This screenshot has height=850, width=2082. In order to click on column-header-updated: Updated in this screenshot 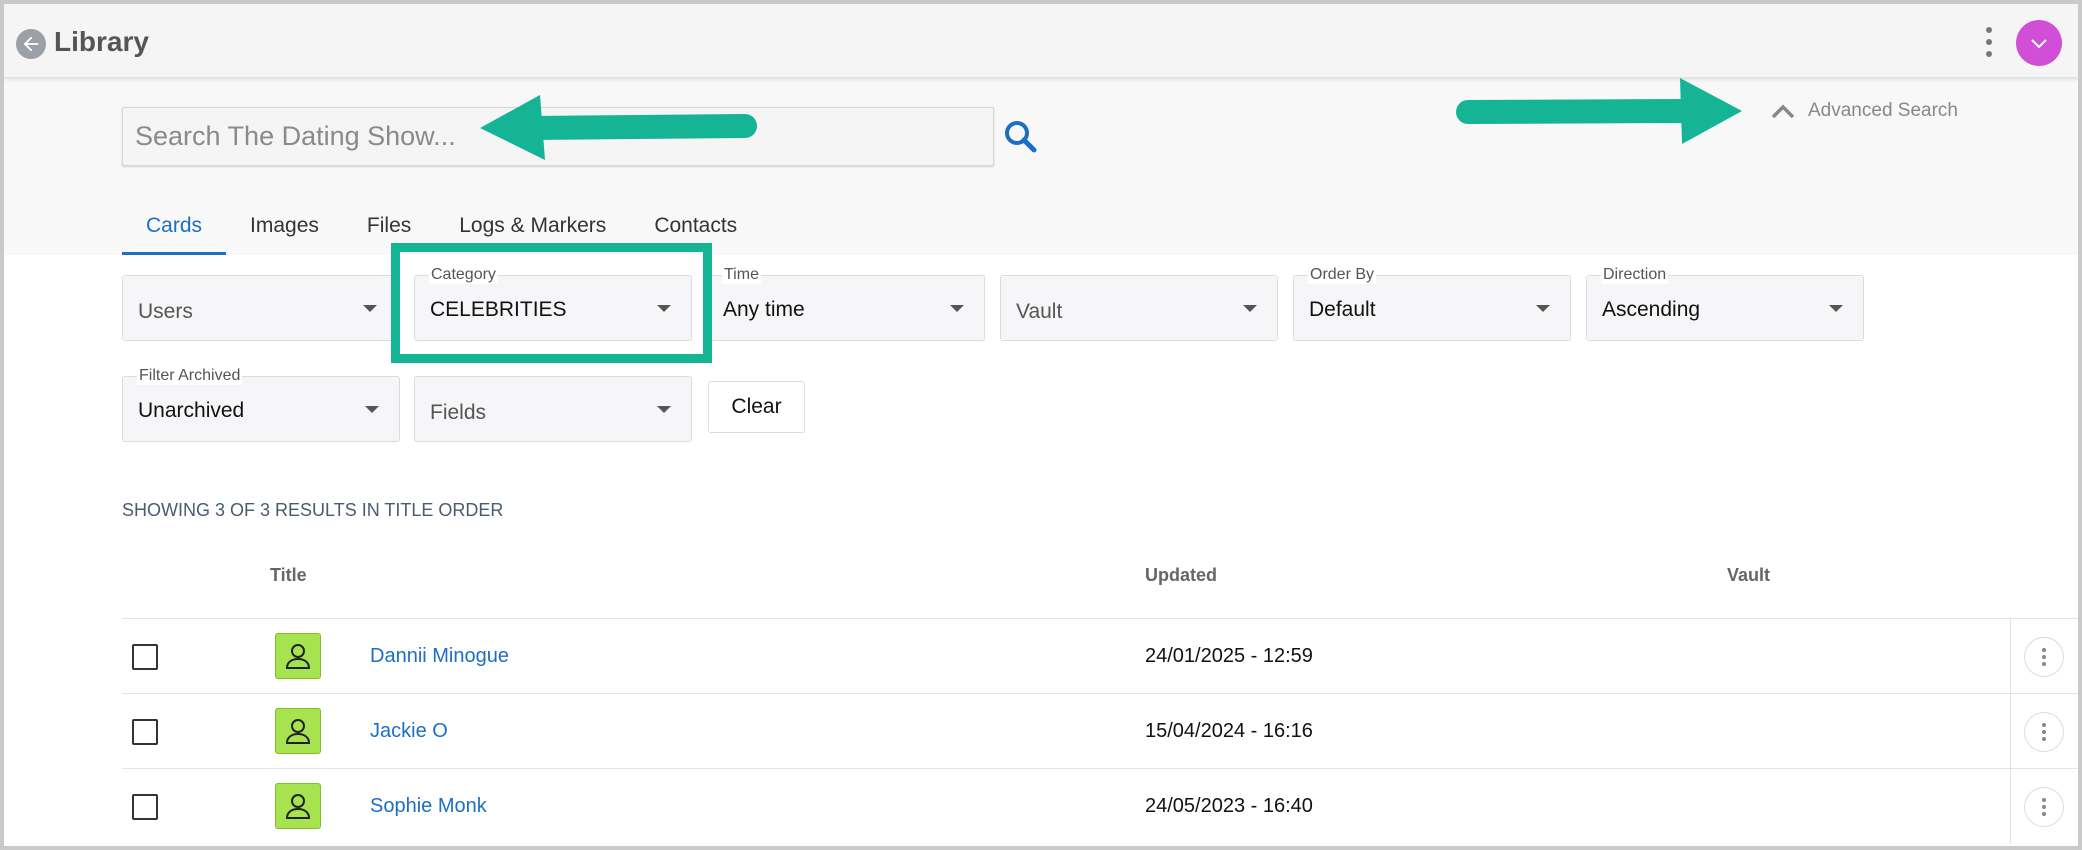, I will do `click(1181, 575)`.